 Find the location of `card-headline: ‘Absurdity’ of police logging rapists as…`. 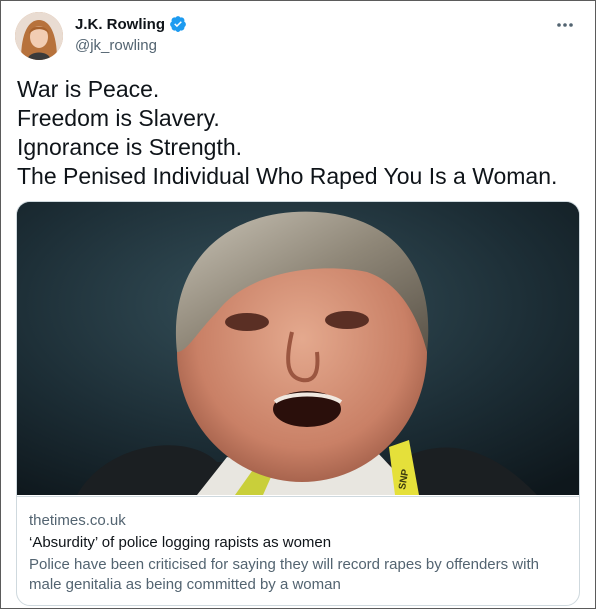

card-headline: ‘Absurdity’ of police logging rapists as… is located at coordinates (180, 542).